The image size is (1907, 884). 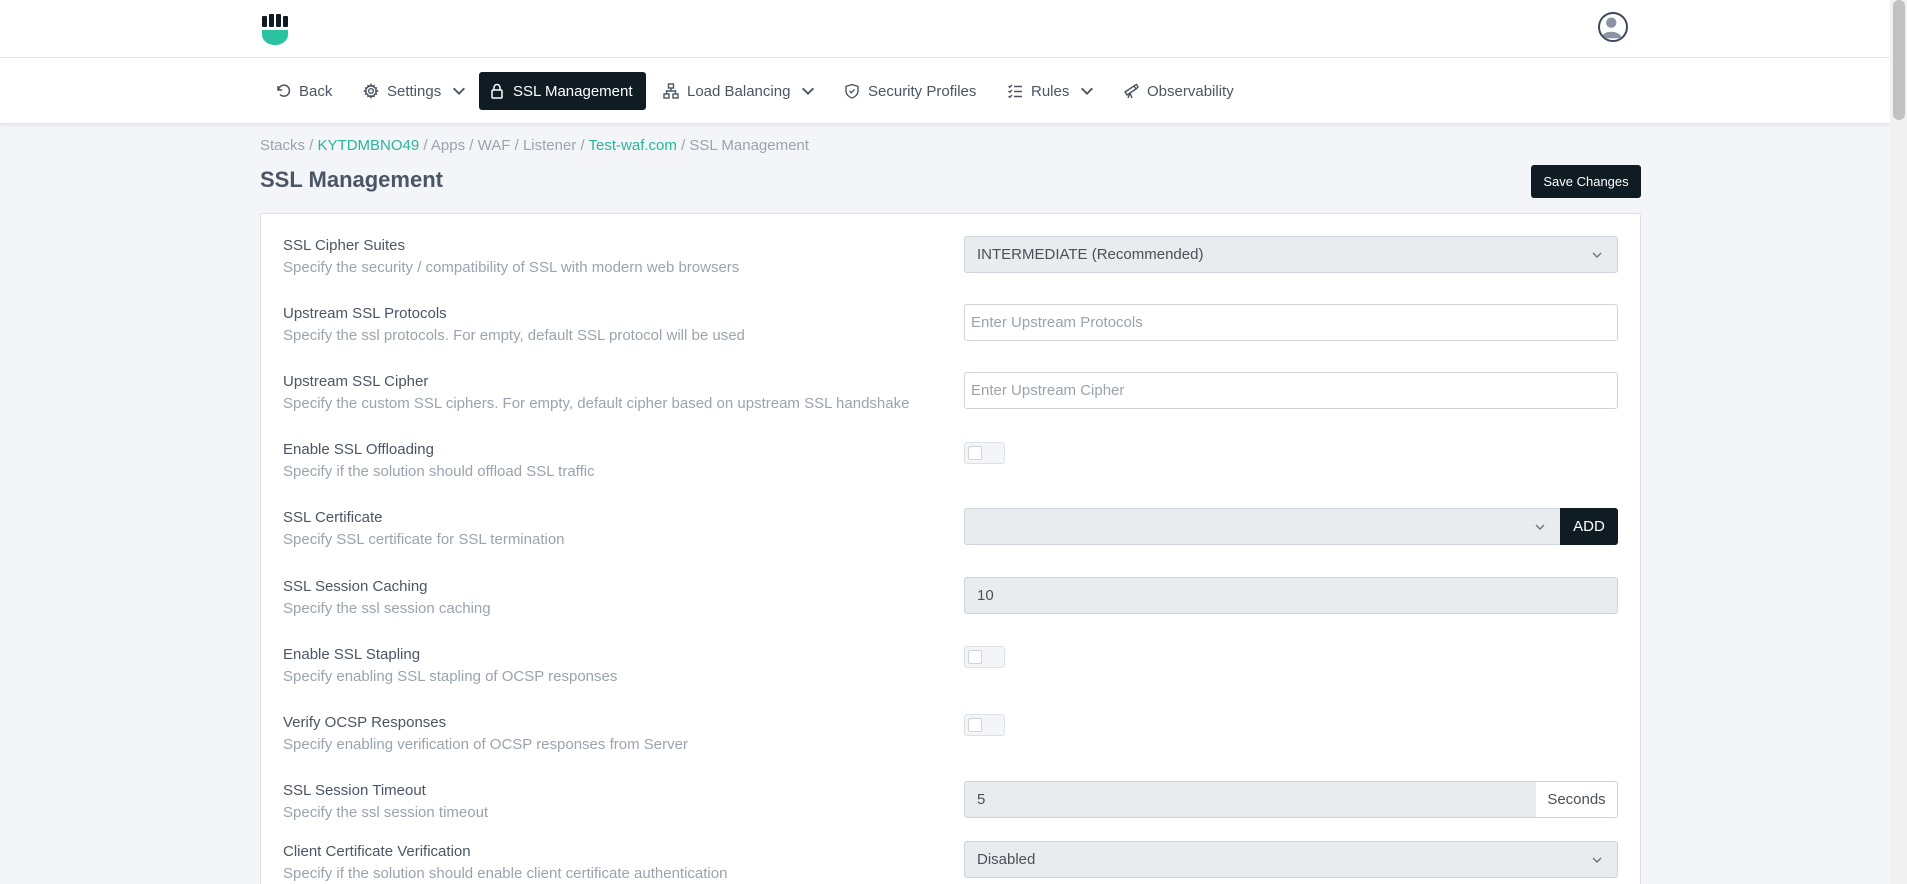 I want to click on scrollbar-thumb, so click(x=1899, y=60).